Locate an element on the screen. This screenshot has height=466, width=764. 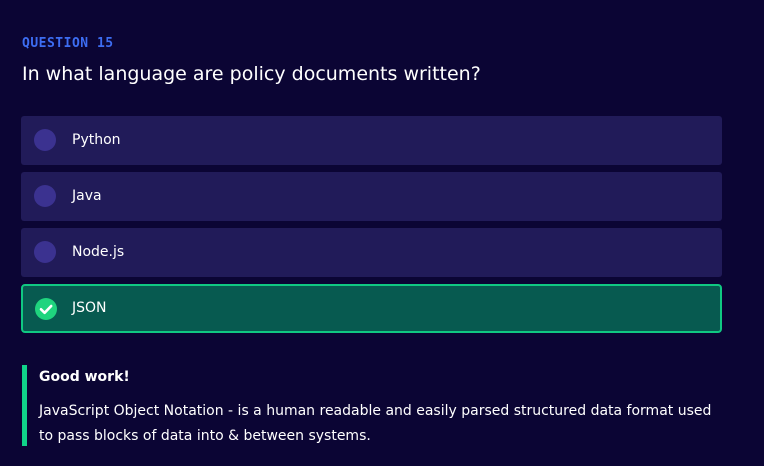
answer-option-java: Java is located at coordinates (371, 196).